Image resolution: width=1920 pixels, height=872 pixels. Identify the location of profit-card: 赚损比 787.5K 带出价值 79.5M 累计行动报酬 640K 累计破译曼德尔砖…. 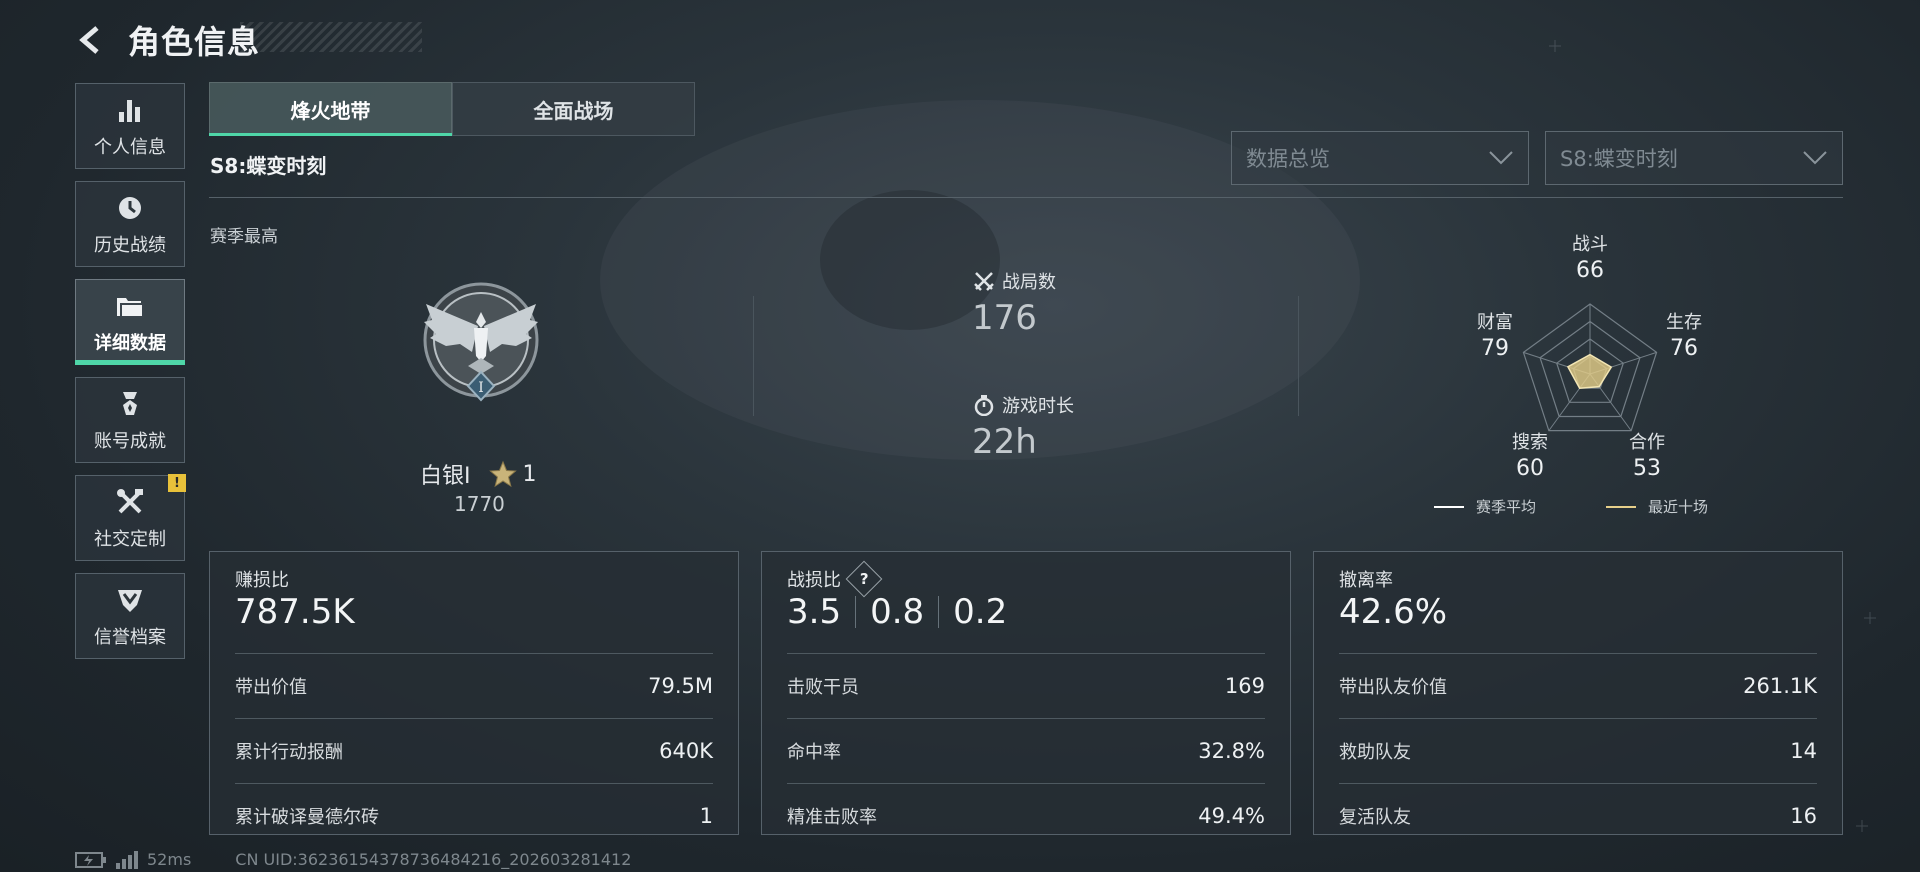
(474, 693).